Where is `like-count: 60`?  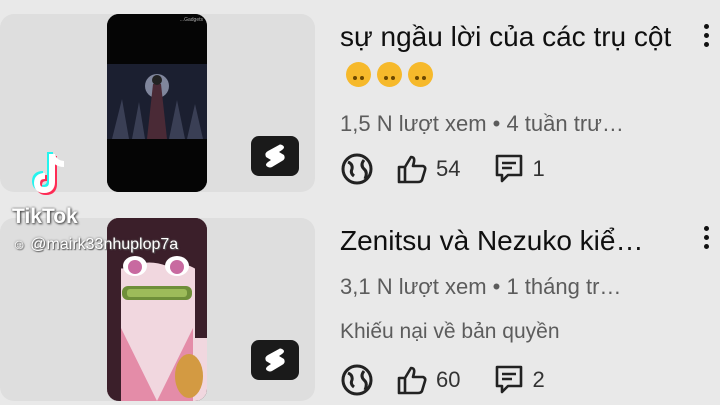
like-count: 60 is located at coordinates (448, 379).